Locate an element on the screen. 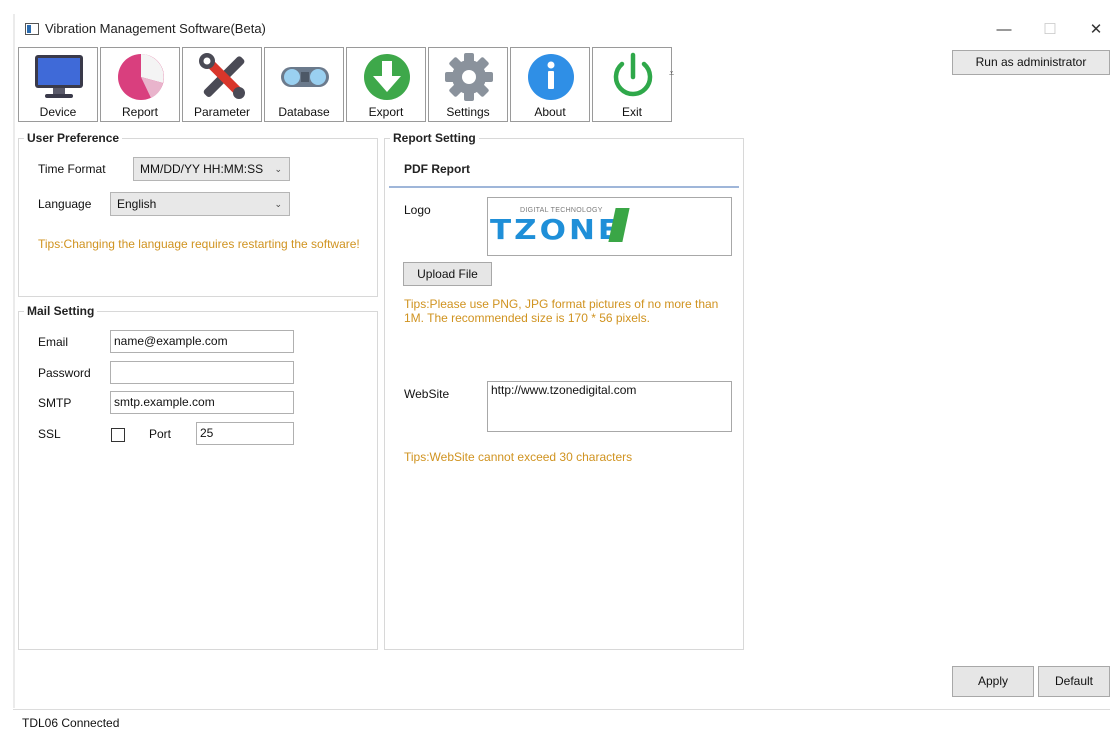 This screenshot has width=1110, height=730. toolbar-parameter-button: Parameter is located at coordinates (222, 84).